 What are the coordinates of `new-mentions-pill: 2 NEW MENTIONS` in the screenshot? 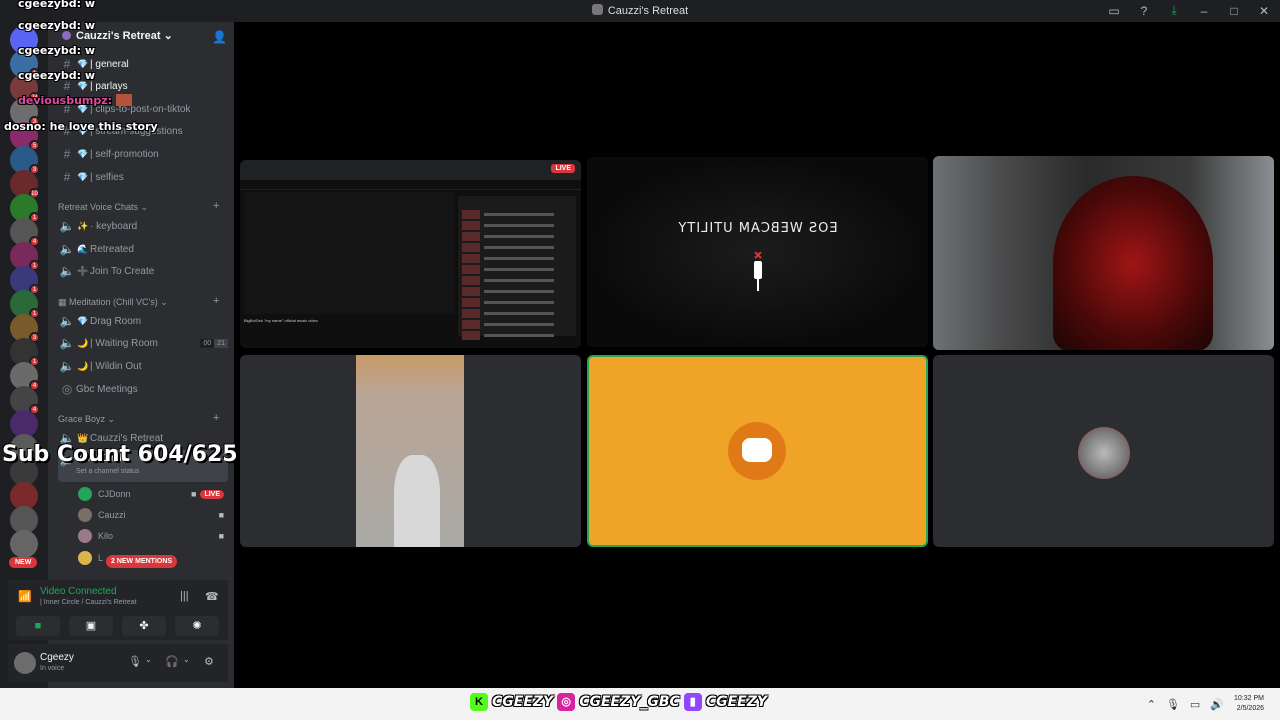 It's located at (142, 561).